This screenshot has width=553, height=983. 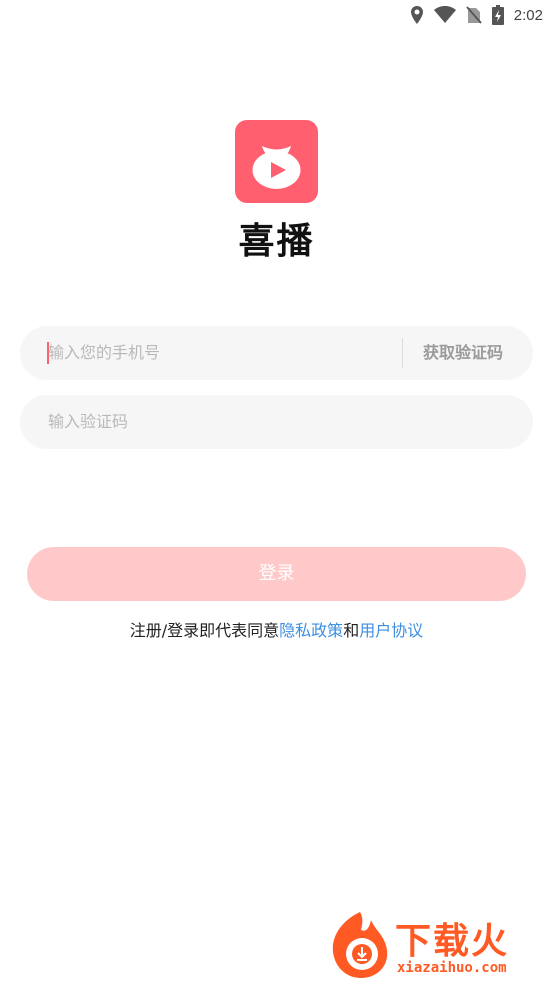 What do you see at coordinates (104, 353) in the screenshot?
I see `phone-input-placeholder: 输入您的手机号` at bounding box center [104, 353].